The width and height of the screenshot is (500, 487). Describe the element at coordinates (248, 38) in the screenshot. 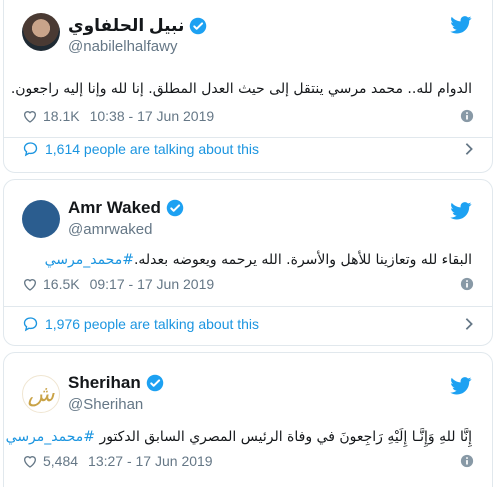

I see `tweet-header: نبيل الحلفاوي @nabilelhalfawy` at that location.